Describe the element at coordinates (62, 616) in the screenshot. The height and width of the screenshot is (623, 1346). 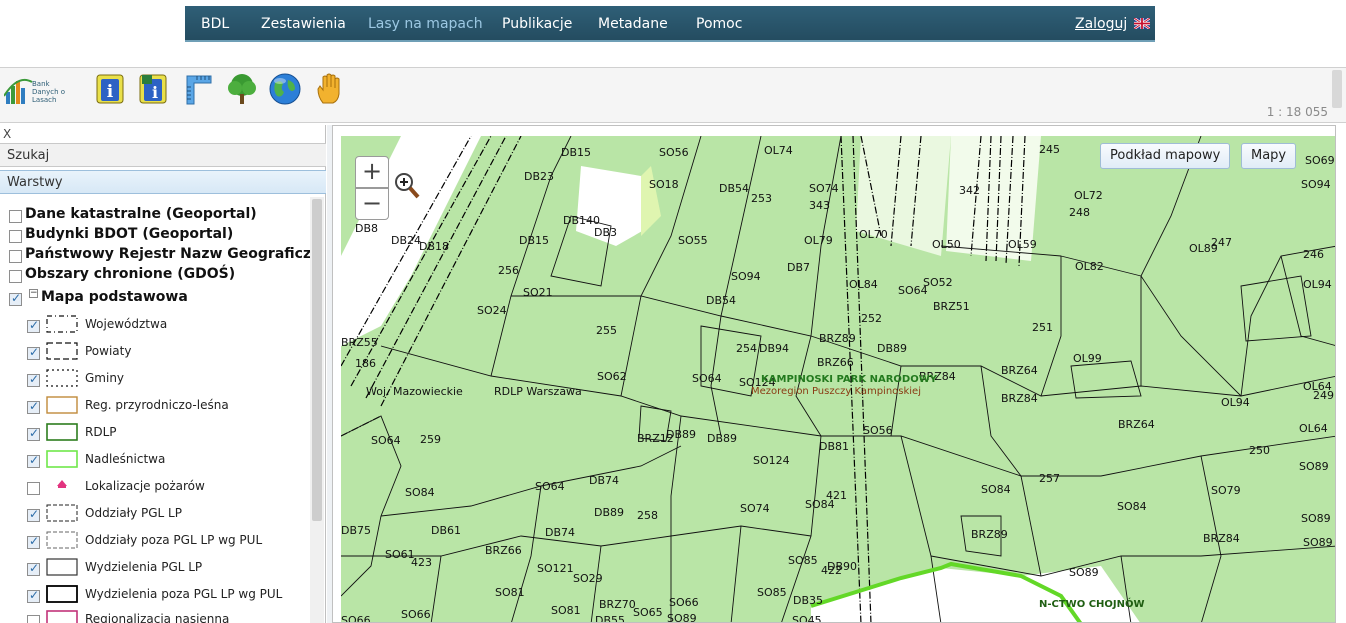
I see `seed-region-symbol-icon` at that location.